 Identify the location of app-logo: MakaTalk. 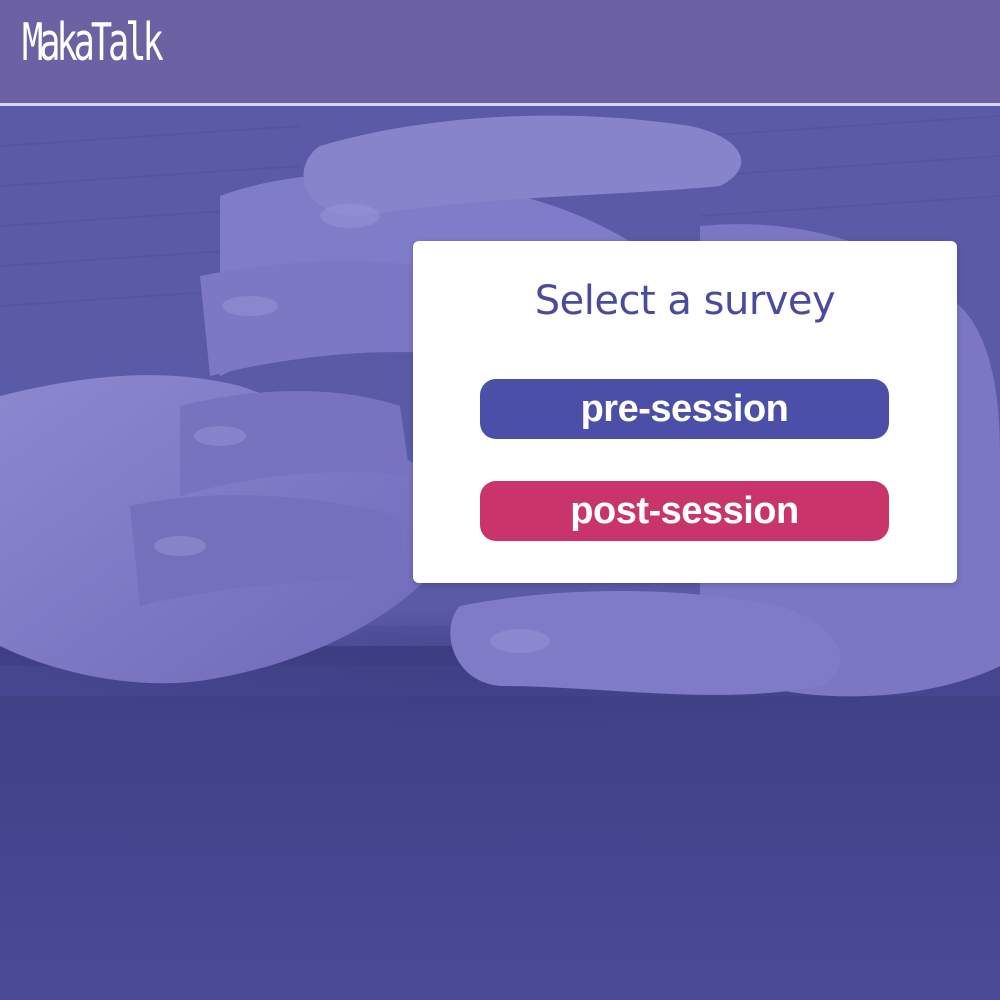
(93, 43).